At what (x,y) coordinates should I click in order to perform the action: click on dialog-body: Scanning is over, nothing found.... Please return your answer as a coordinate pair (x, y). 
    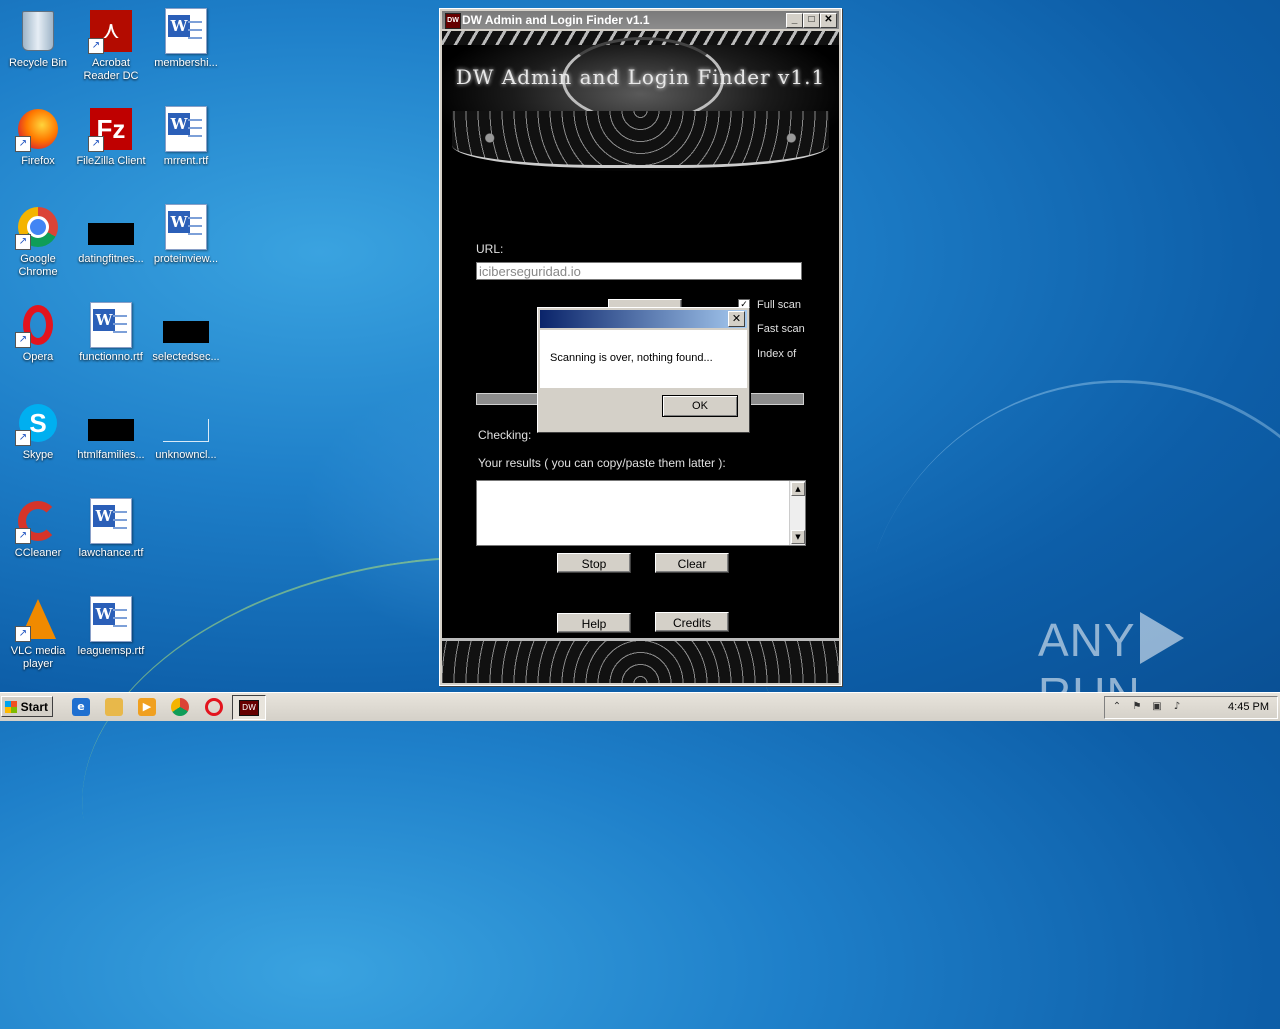
    Looking at the image, I should click on (643, 359).